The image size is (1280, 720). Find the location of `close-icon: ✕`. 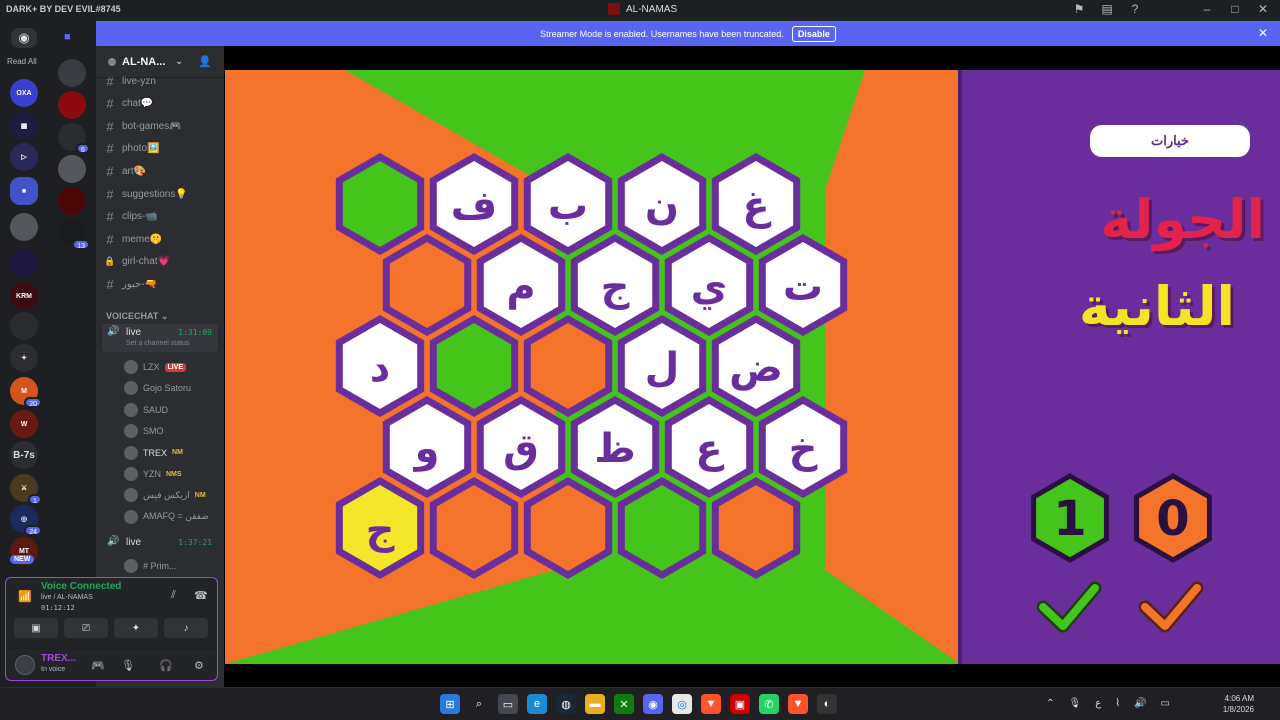

close-icon: ✕ is located at coordinates (1263, 33).